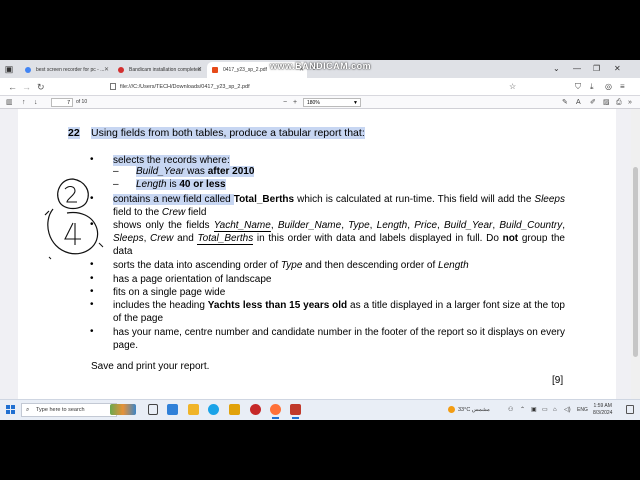 Image resolution: width=640 pixels, height=480 pixels. What do you see at coordinates (635, 262) in the screenshot?
I see `scrollbar-thumb` at bounding box center [635, 262].